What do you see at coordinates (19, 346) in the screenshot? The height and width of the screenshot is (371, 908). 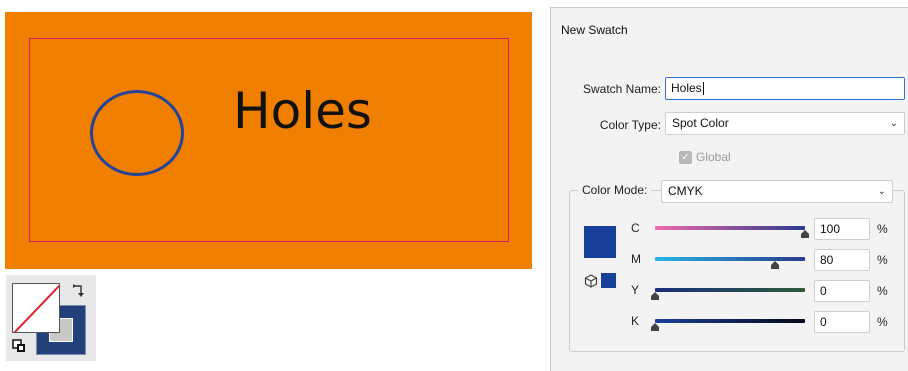 I see `default-colors-icon` at bounding box center [19, 346].